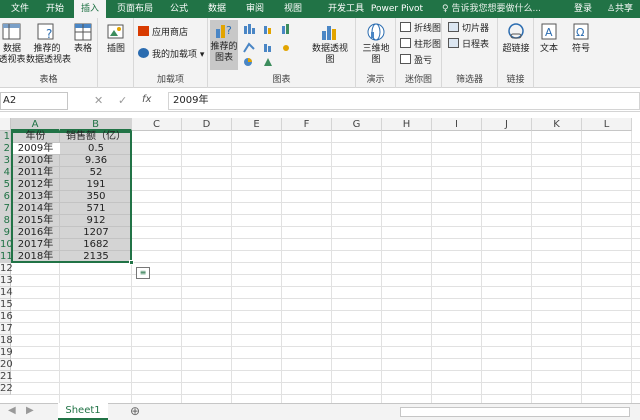 This screenshot has width=640, height=420. What do you see at coordinates (96, 185) in the screenshot?
I see `table-cell: 191` at bounding box center [96, 185].